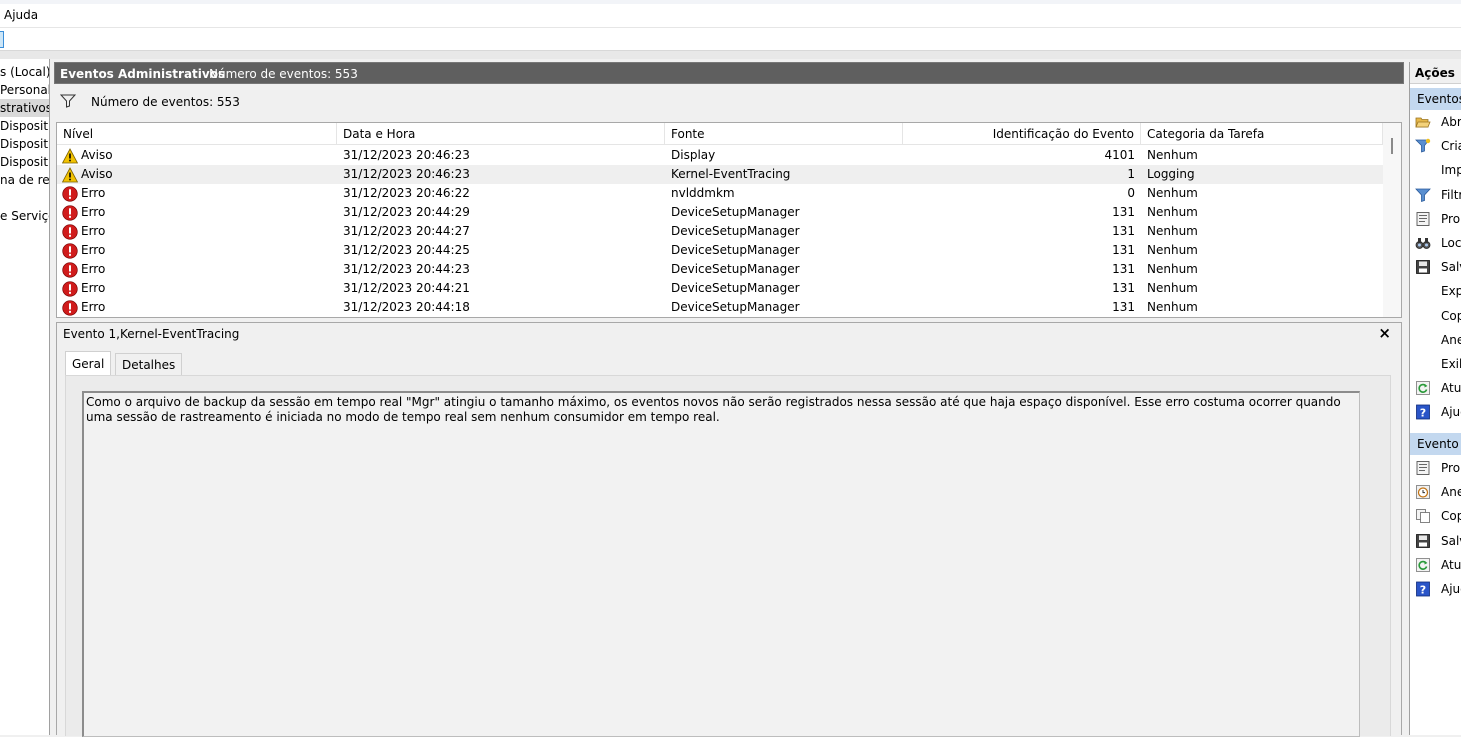 This screenshot has height=737, width=1461. Describe the element at coordinates (1423, 219) in the screenshot. I see `properties-icon` at that location.